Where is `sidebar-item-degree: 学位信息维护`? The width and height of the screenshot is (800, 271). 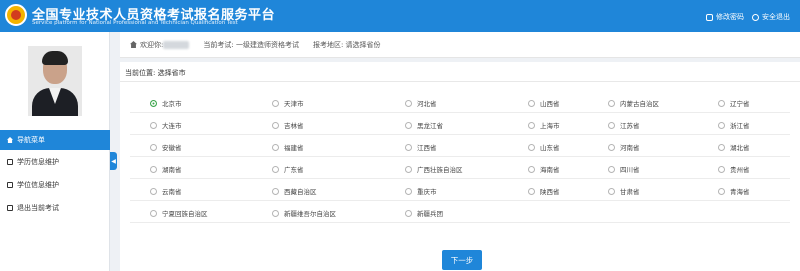
sidebar-item-degree: 学位信息维护 is located at coordinates (55, 185).